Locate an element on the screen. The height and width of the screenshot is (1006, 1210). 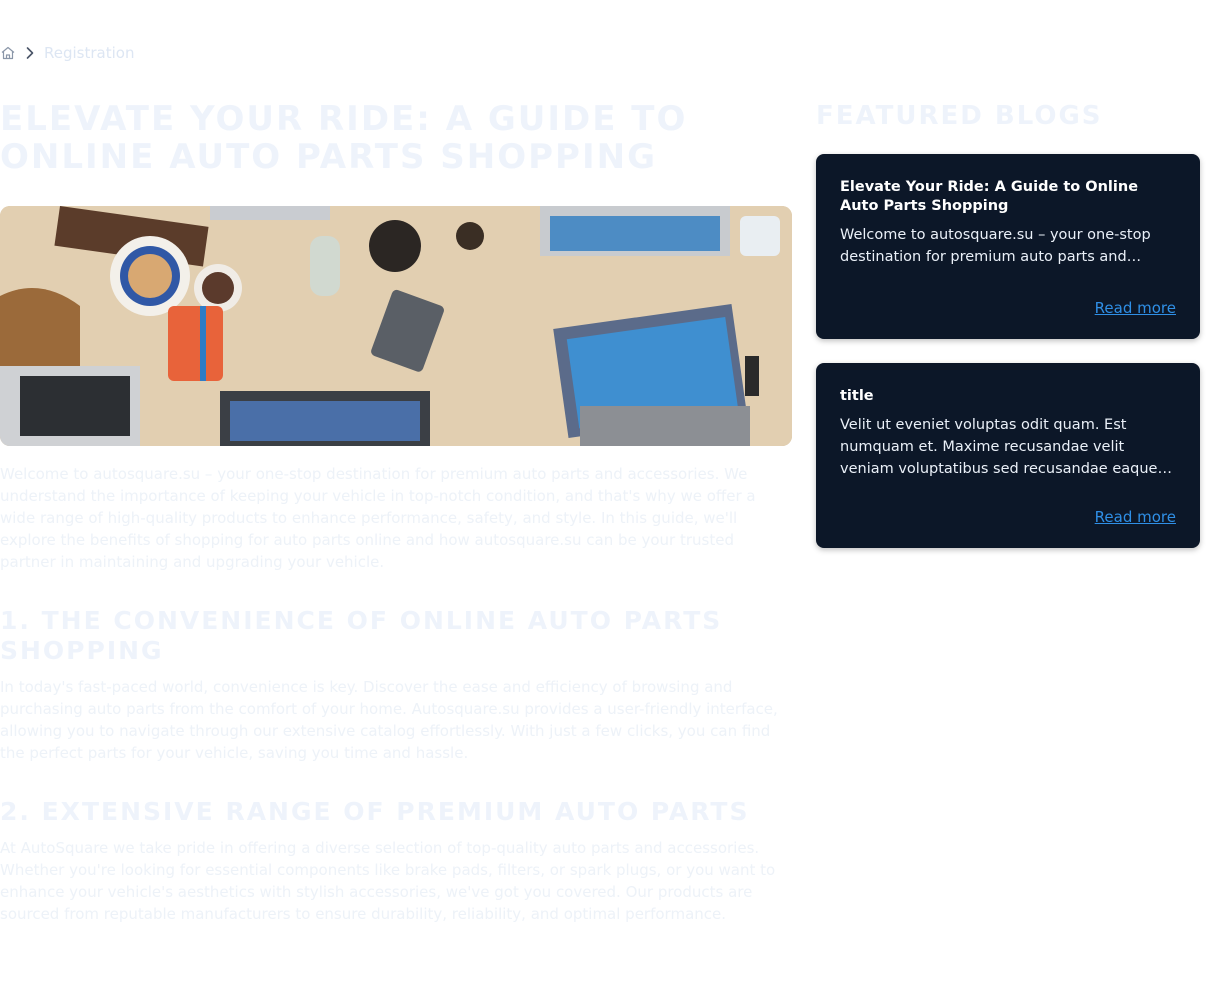
breadcrumb: Registration is located at coordinates (67, 53).